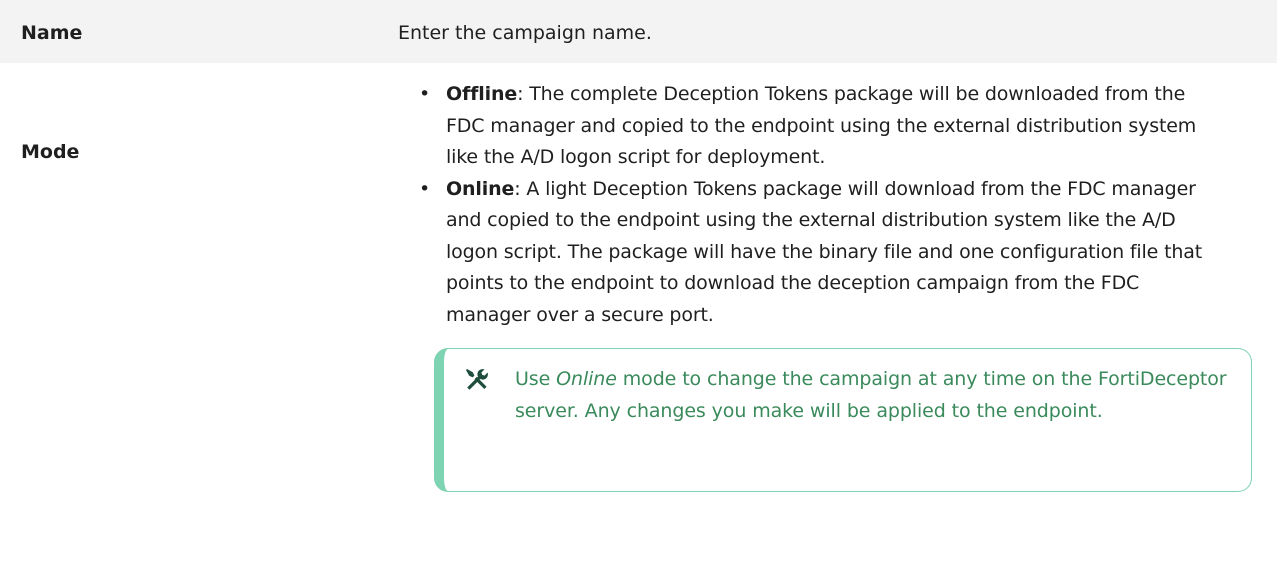 The width and height of the screenshot is (1277, 569). I want to click on tip-emphasis: Online, so click(586, 379).